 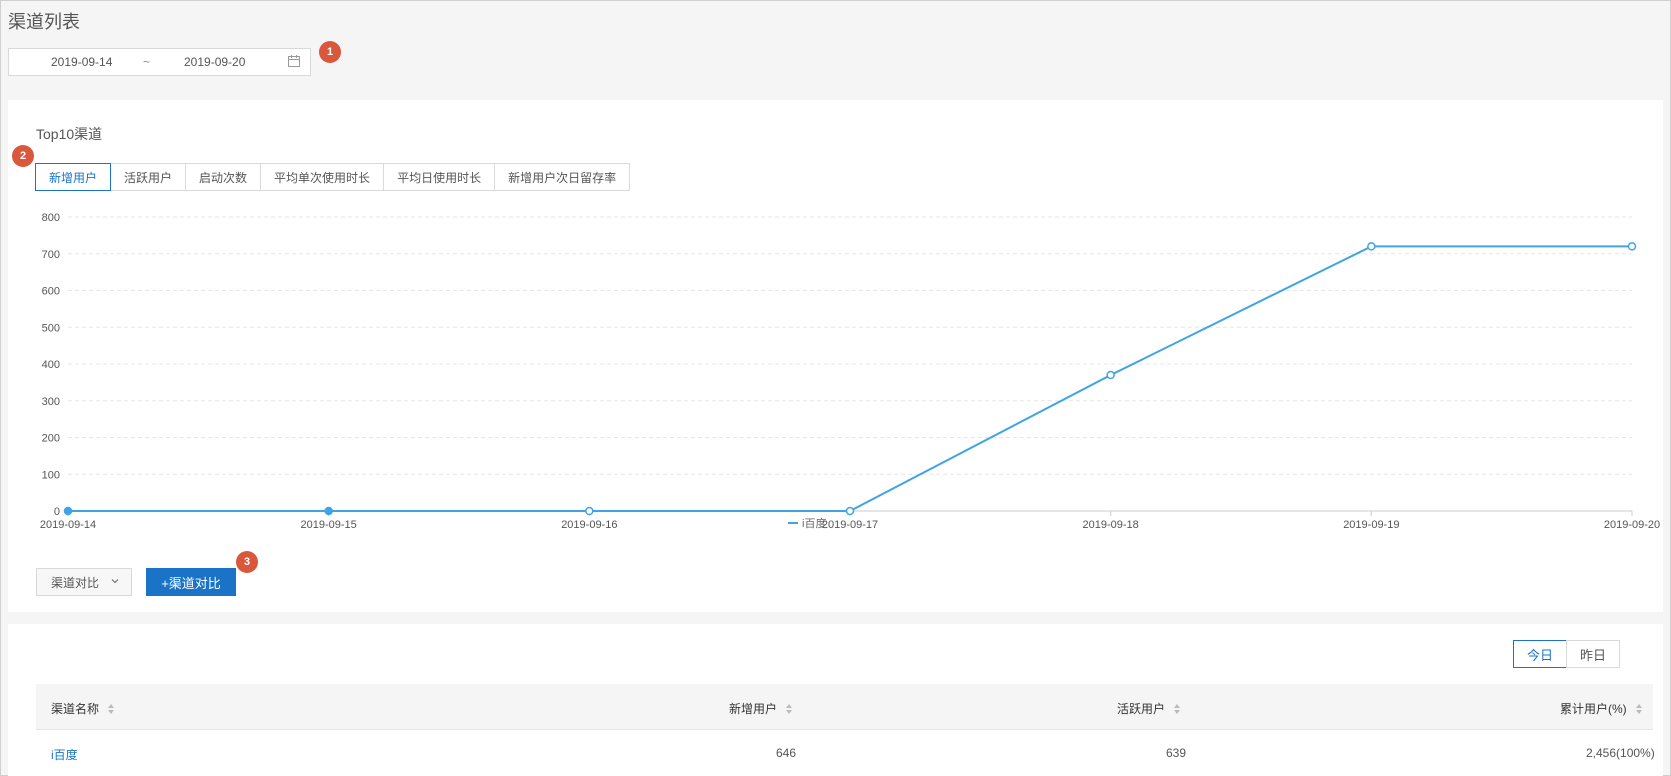 What do you see at coordinates (786, 753) in the screenshot?
I see `cell-new-users: 646` at bounding box center [786, 753].